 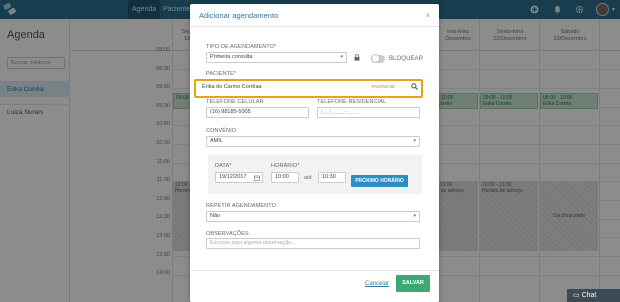 I want to click on save-button: SALVAR, so click(x=413, y=283).